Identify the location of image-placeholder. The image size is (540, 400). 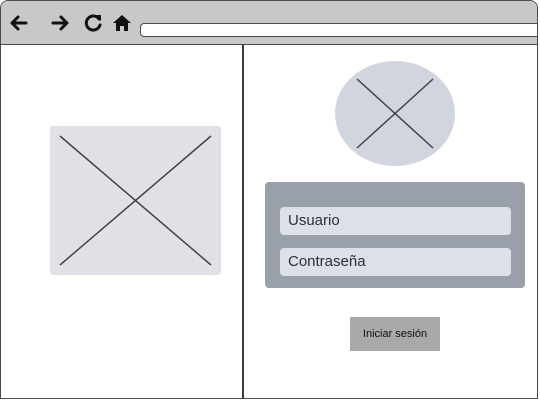
(135, 200).